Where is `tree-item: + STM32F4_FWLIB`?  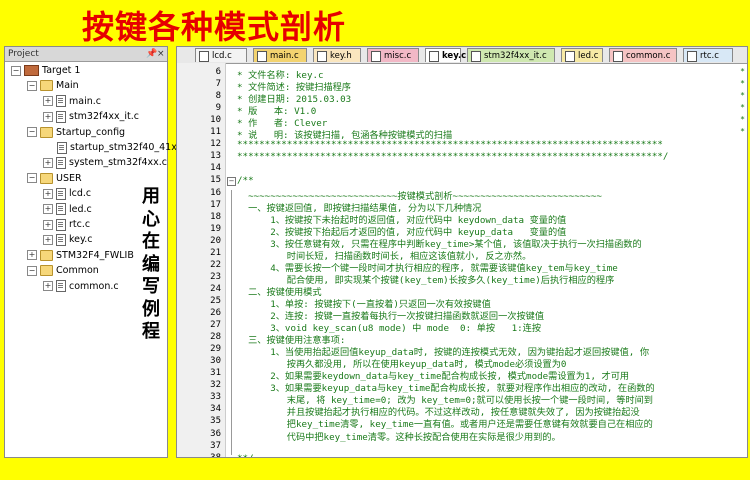 tree-item: + STM32F4_FWLIB is located at coordinates (80, 256).